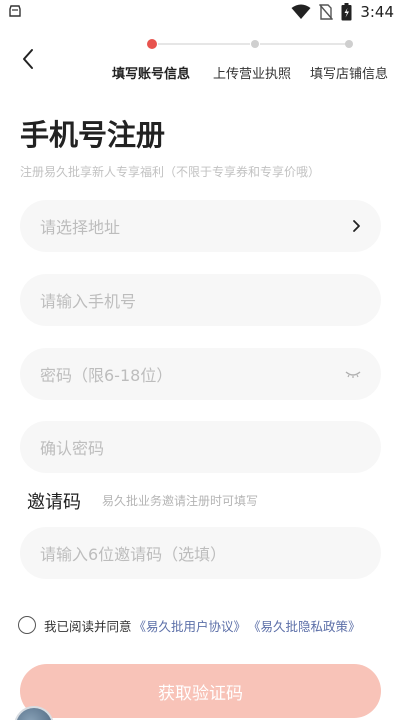 The image size is (400, 720). I want to click on password-input: 密码（限6-18位）, so click(200, 374).